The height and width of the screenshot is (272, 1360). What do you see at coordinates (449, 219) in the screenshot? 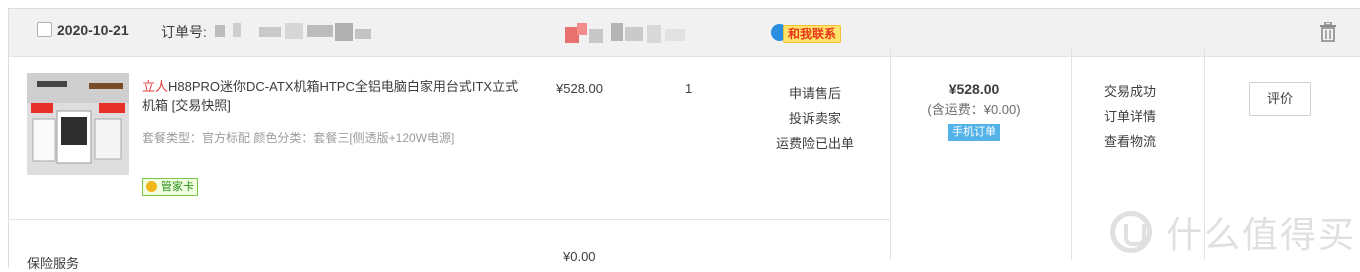
I see `row-divider` at bounding box center [449, 219].